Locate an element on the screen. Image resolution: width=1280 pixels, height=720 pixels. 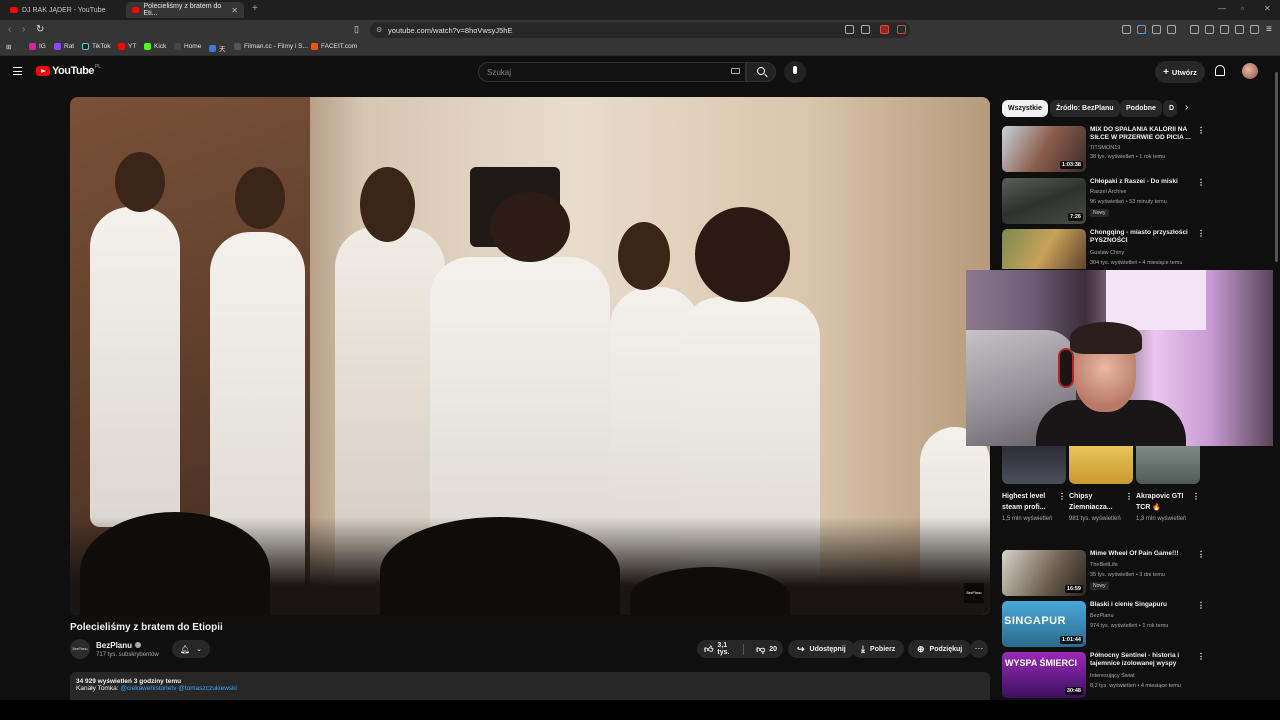
bookmark-rat: Rat is located at coordinates (64, 46).